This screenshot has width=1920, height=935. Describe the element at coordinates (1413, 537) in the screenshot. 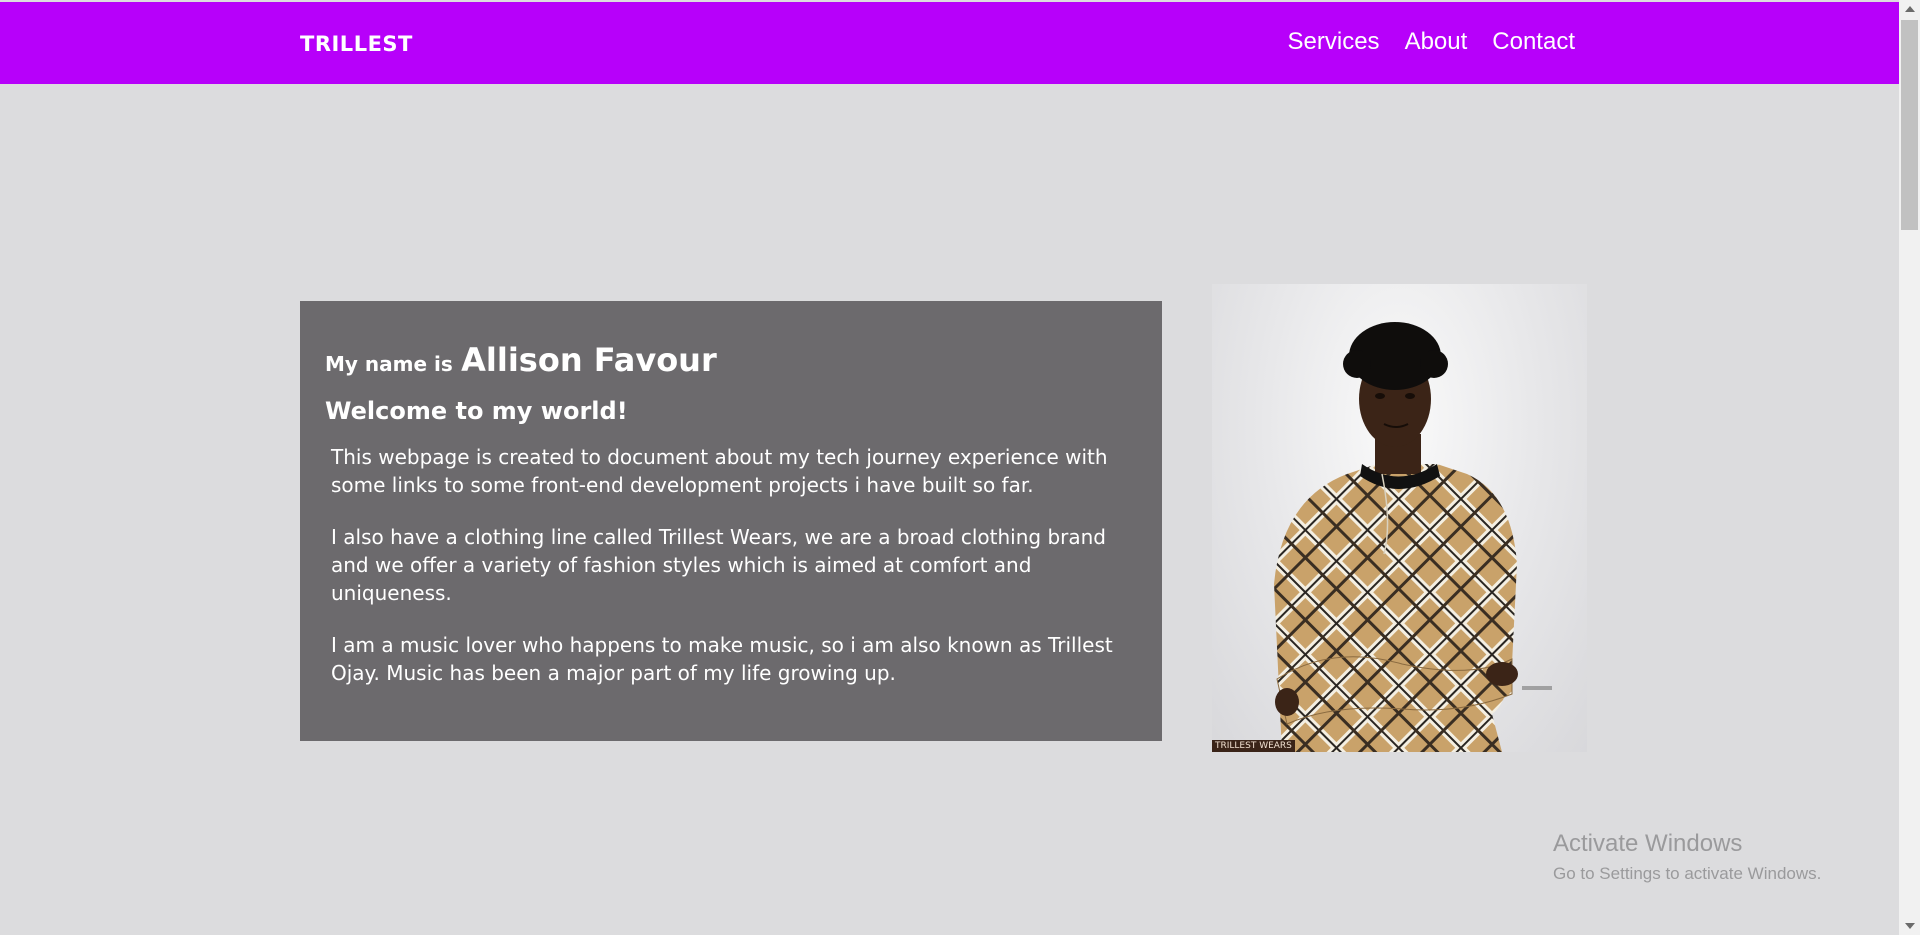

I see `person-illustration` at that location.